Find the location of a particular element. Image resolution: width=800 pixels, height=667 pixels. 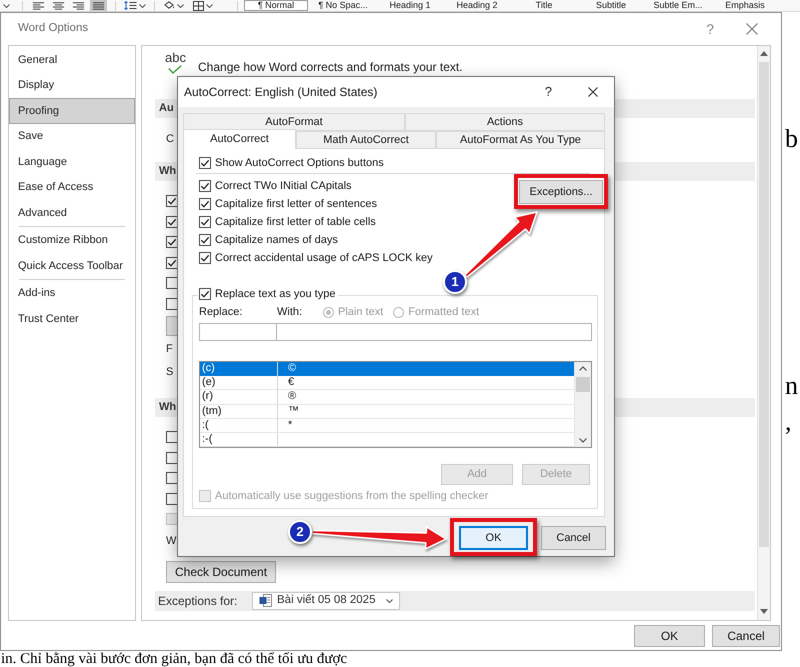

document-text: in. Chỉ bằng vài bước đơn giản, bạn đã có thể tối ưu được is located at coordinates (174, 659).